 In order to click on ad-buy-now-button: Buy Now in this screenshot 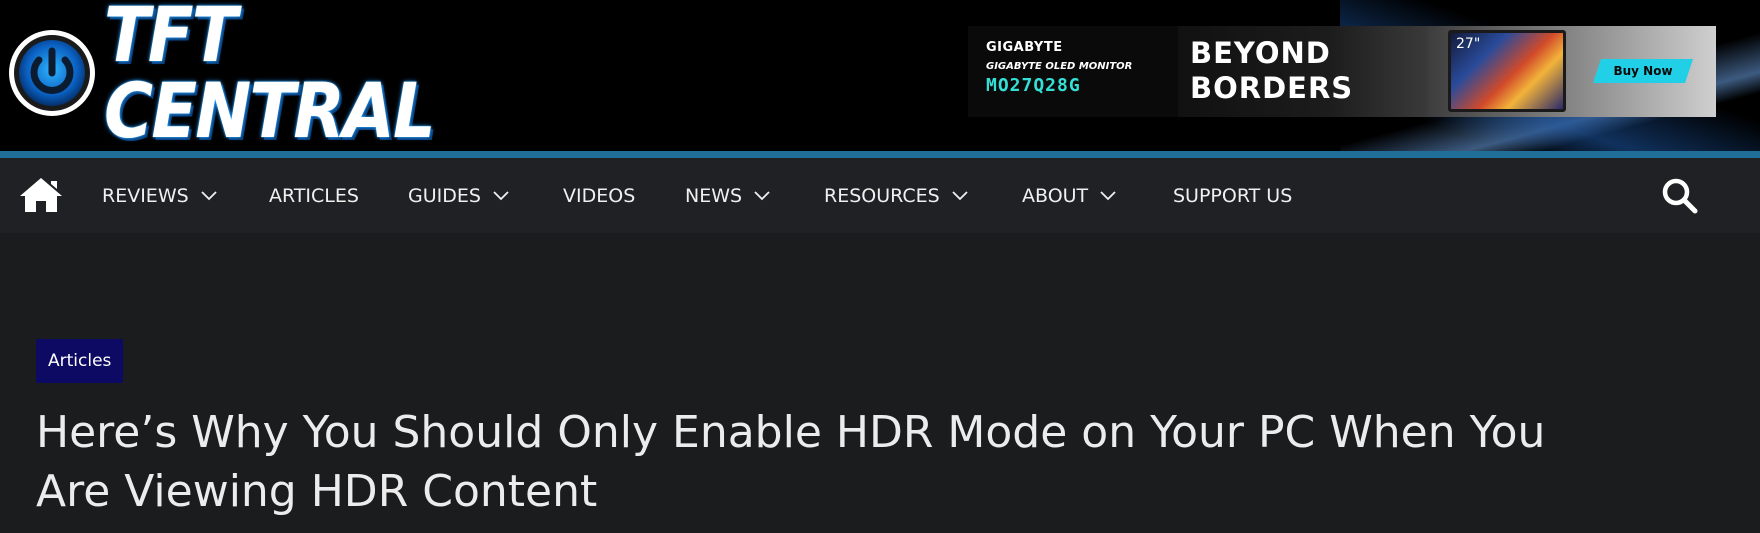, I will do `click(1643, 71)`.